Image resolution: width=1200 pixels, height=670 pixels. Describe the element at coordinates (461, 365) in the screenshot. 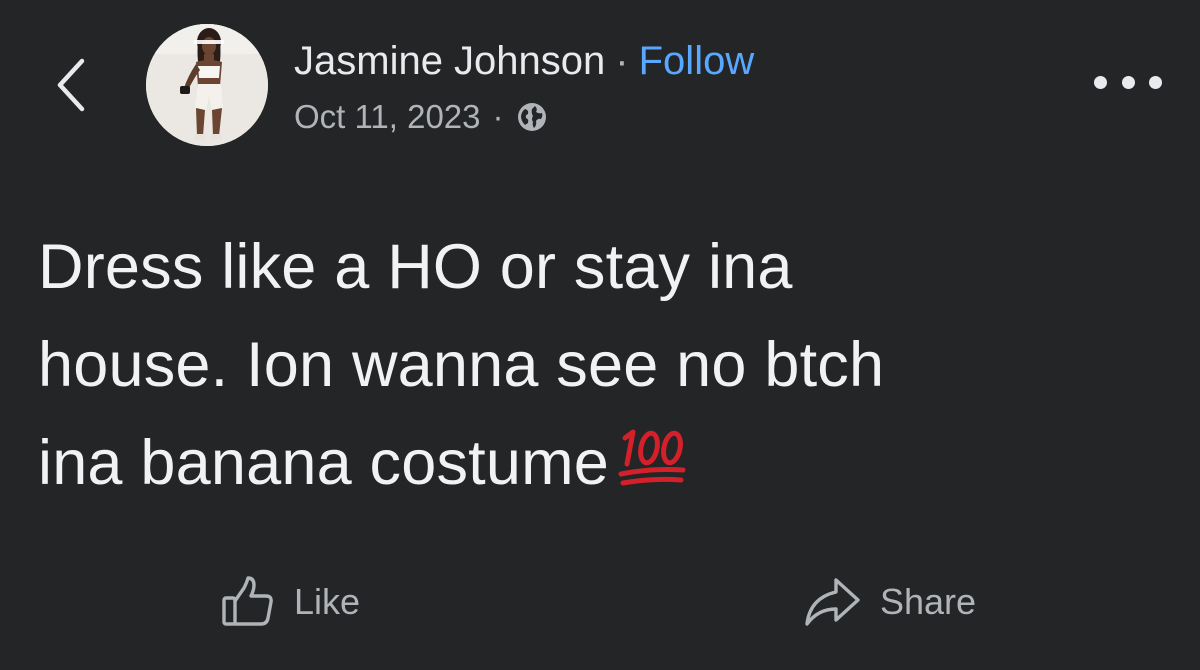

I see `post-text-line: house. Ion wanna see no btch` at that location.